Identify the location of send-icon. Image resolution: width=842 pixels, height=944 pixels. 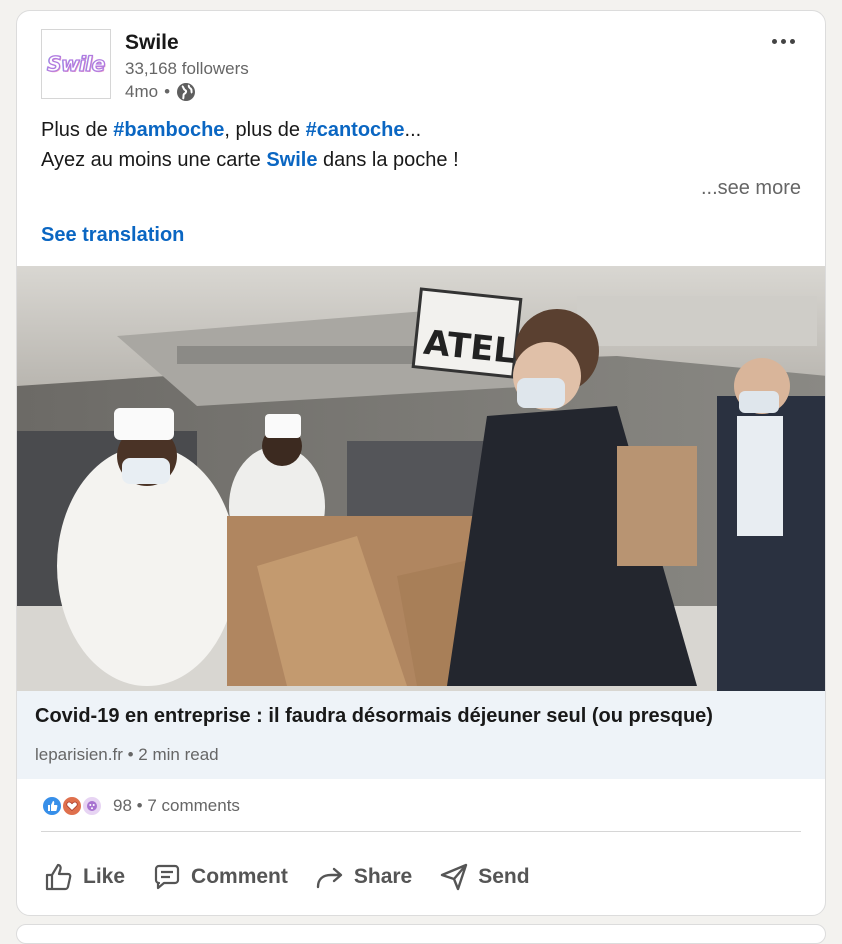
(454, 877).